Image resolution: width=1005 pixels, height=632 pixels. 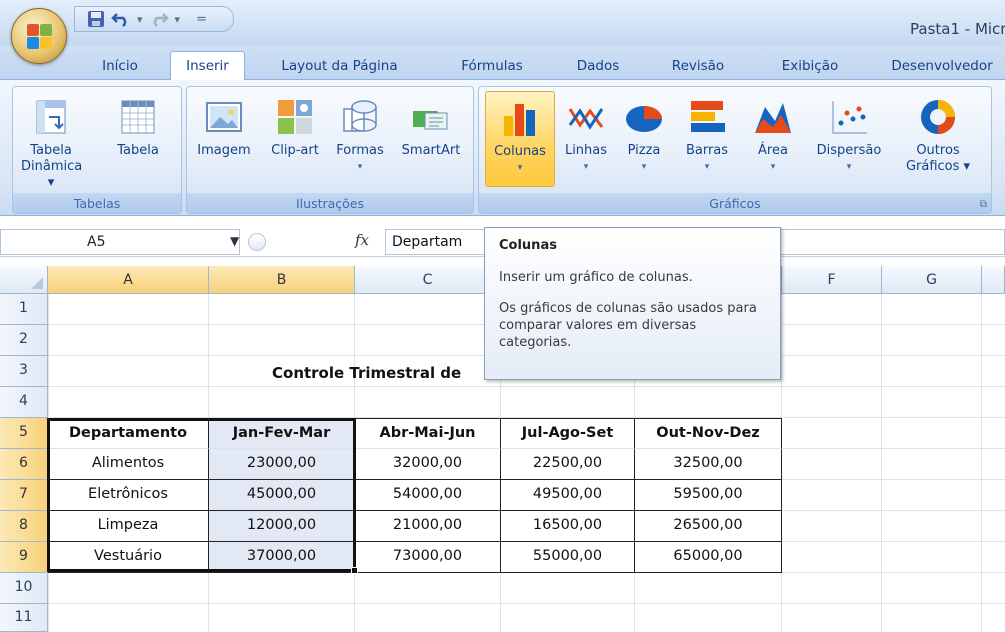 I want to click on header-cell-out-nov-dez: Out-Nov-Dez, so click(x=708, y=433).